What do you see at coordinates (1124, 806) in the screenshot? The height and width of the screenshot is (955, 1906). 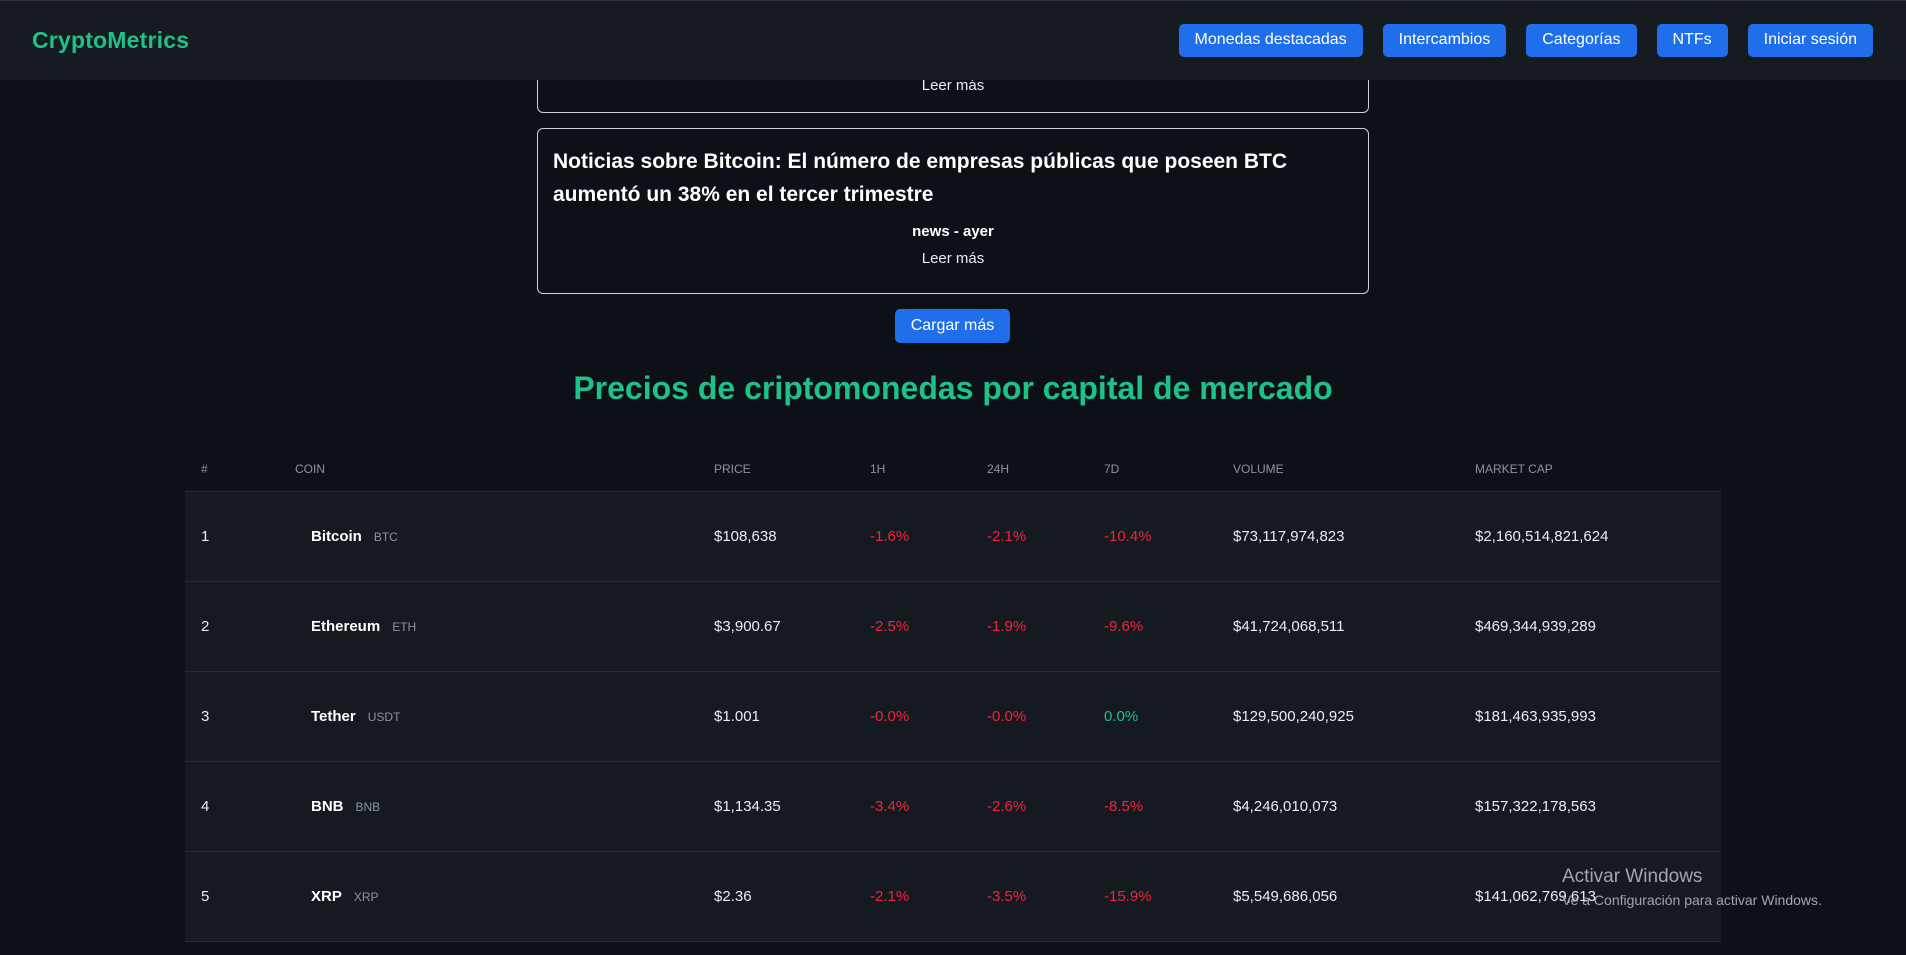 I see `change-7d-cell: -8.5%` at bounding box center [1124, 806].